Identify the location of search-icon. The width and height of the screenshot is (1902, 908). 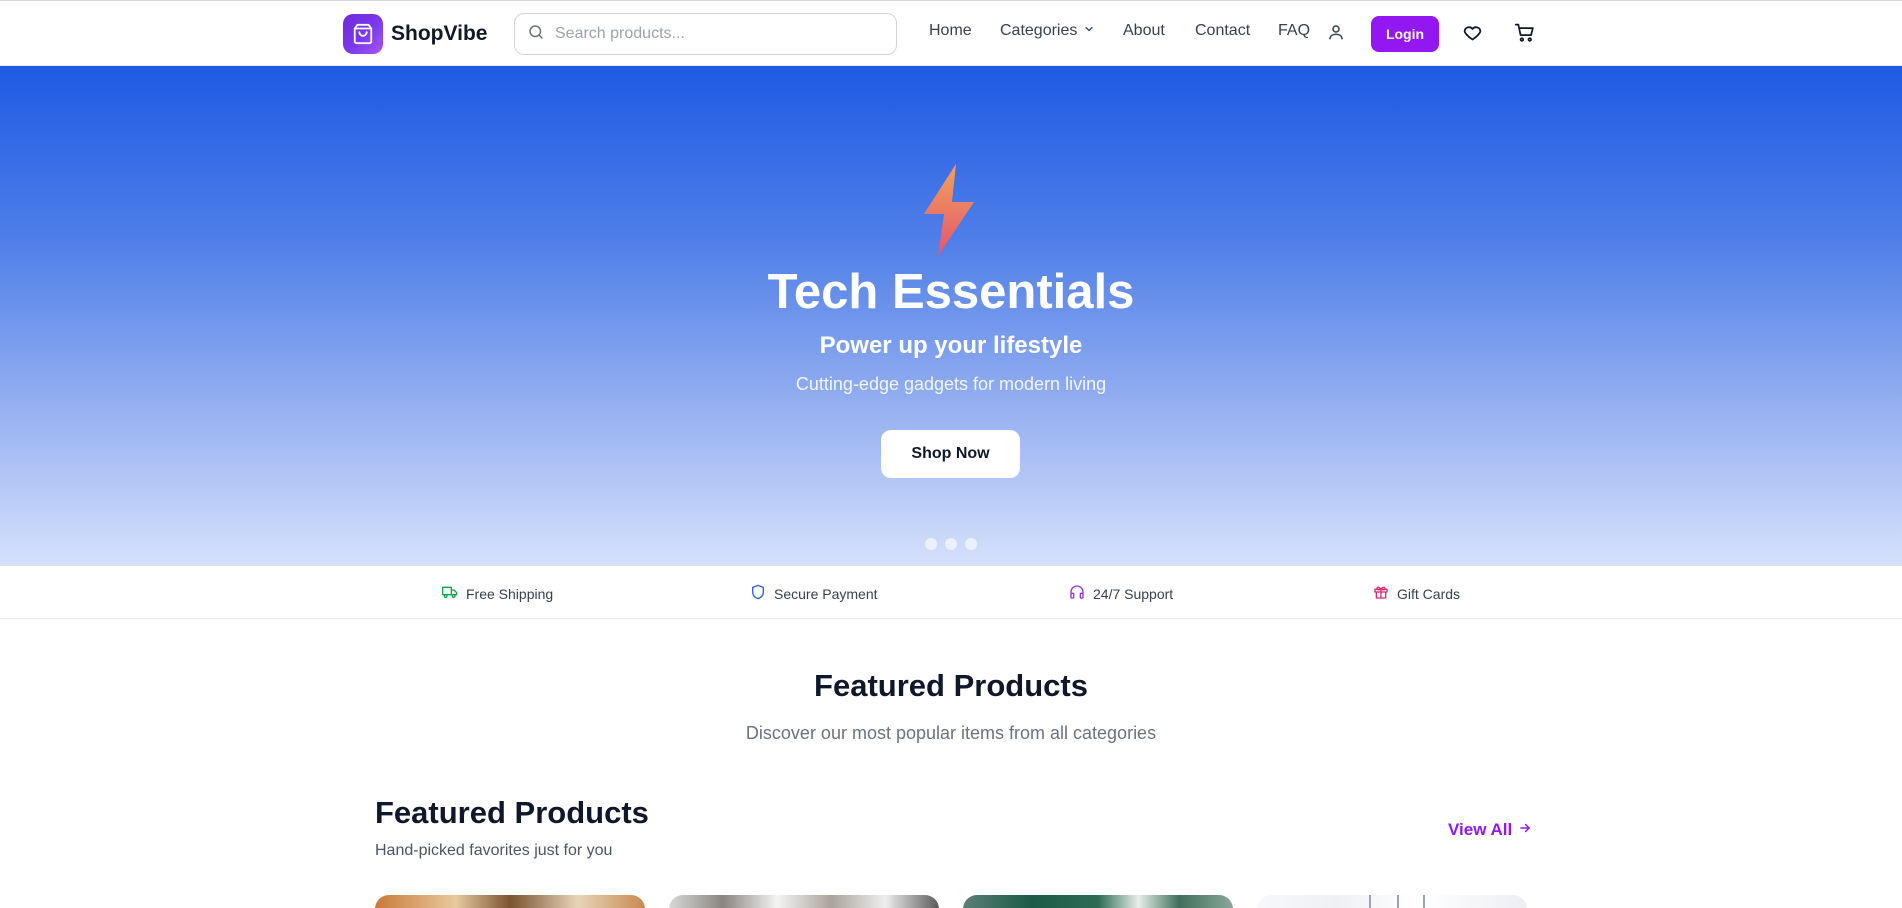
(536, 34).